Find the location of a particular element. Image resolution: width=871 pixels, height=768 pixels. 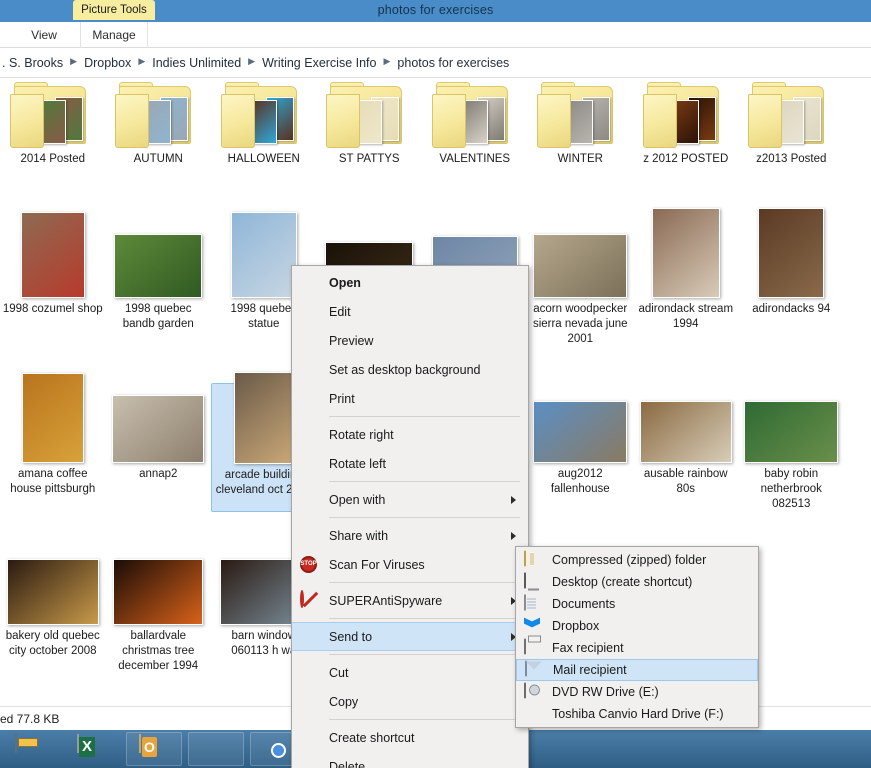

menu-item-share-with: Share with is located at coordinates (410, 535).